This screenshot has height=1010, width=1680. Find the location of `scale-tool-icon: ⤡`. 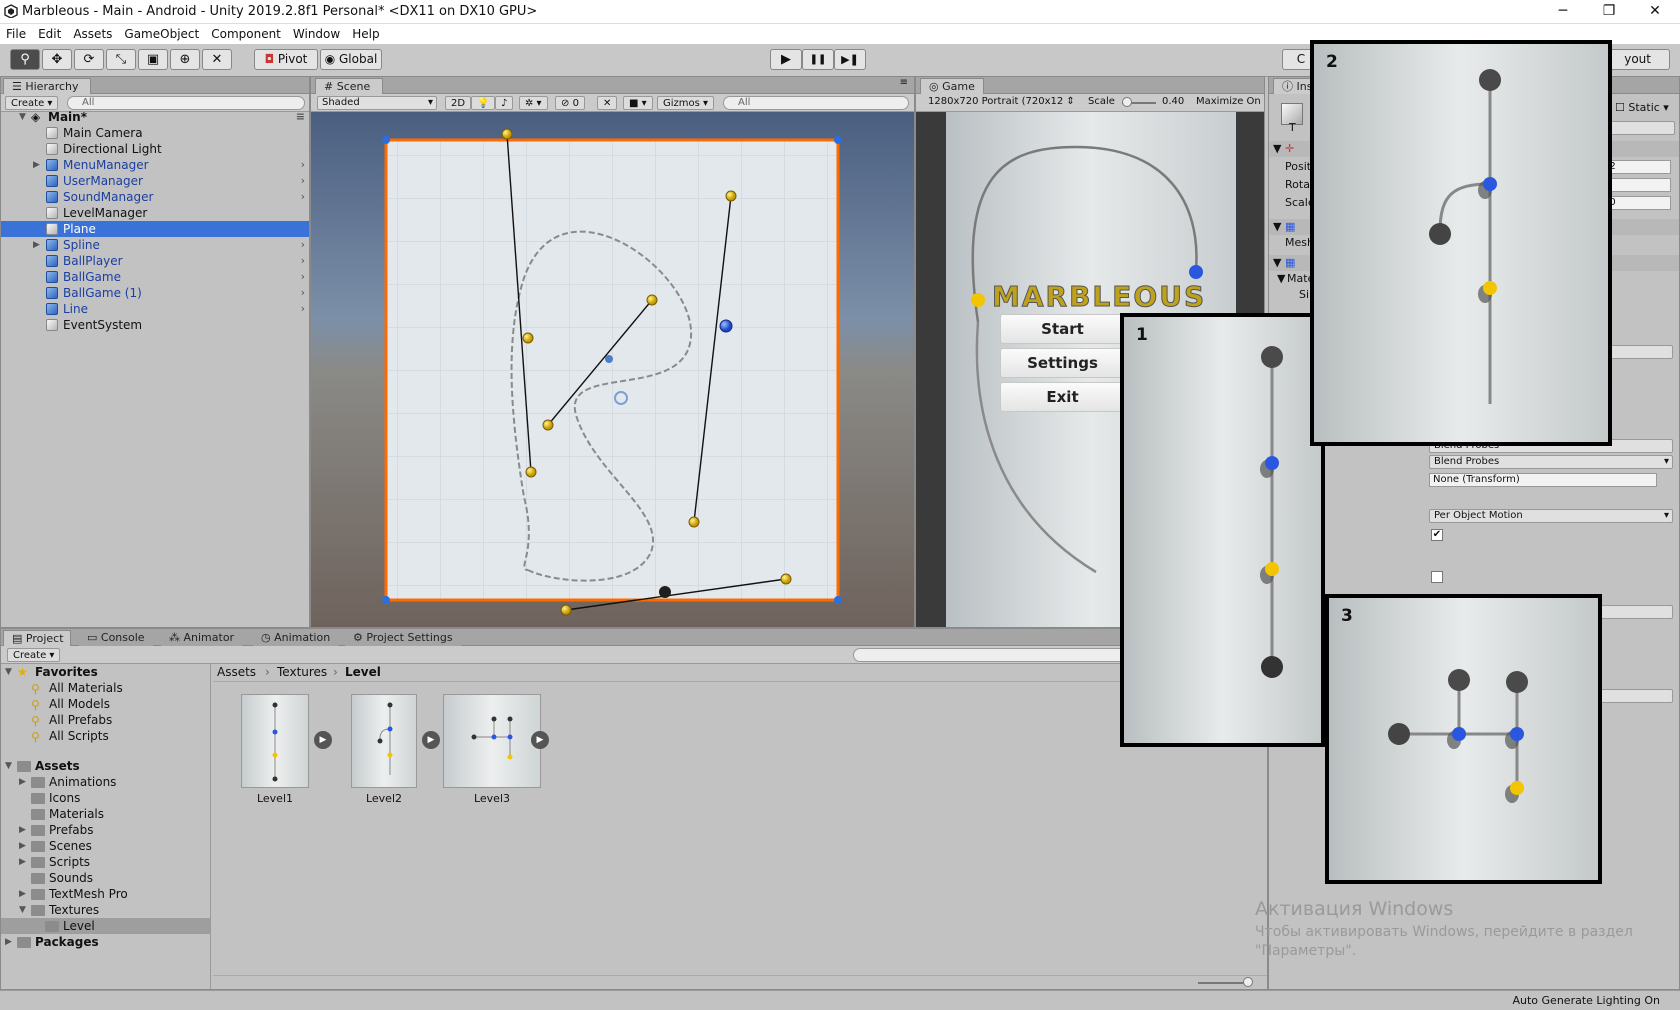

scale-tool-icon: ⤡ is located at coordinates (121, 59).